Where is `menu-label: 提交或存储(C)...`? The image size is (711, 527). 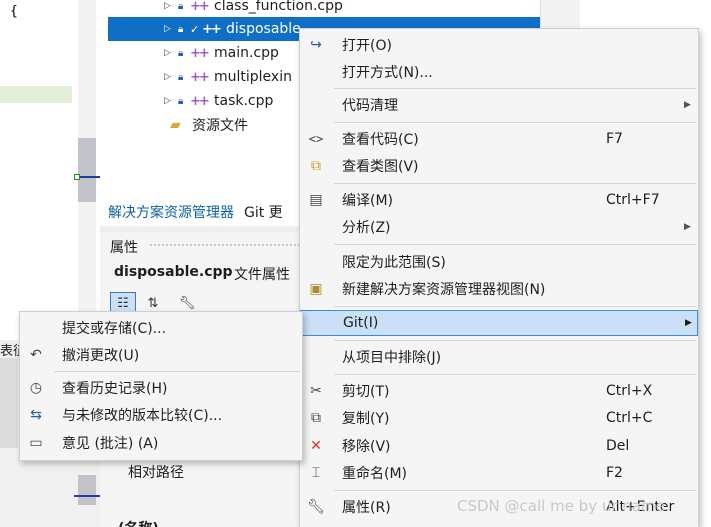
menu-label: 提交或存储(C)... is located at coordinates (114, 329).